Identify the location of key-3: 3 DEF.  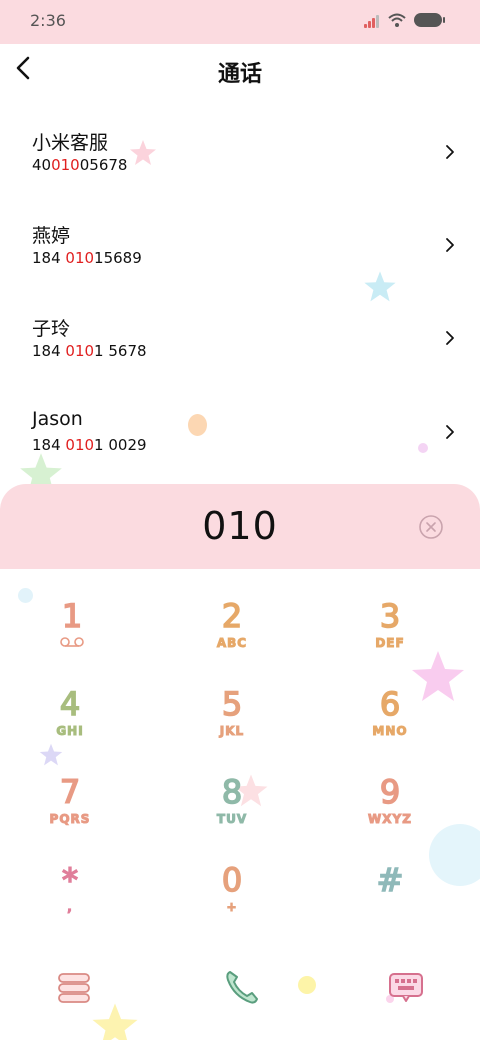
(390, 637).